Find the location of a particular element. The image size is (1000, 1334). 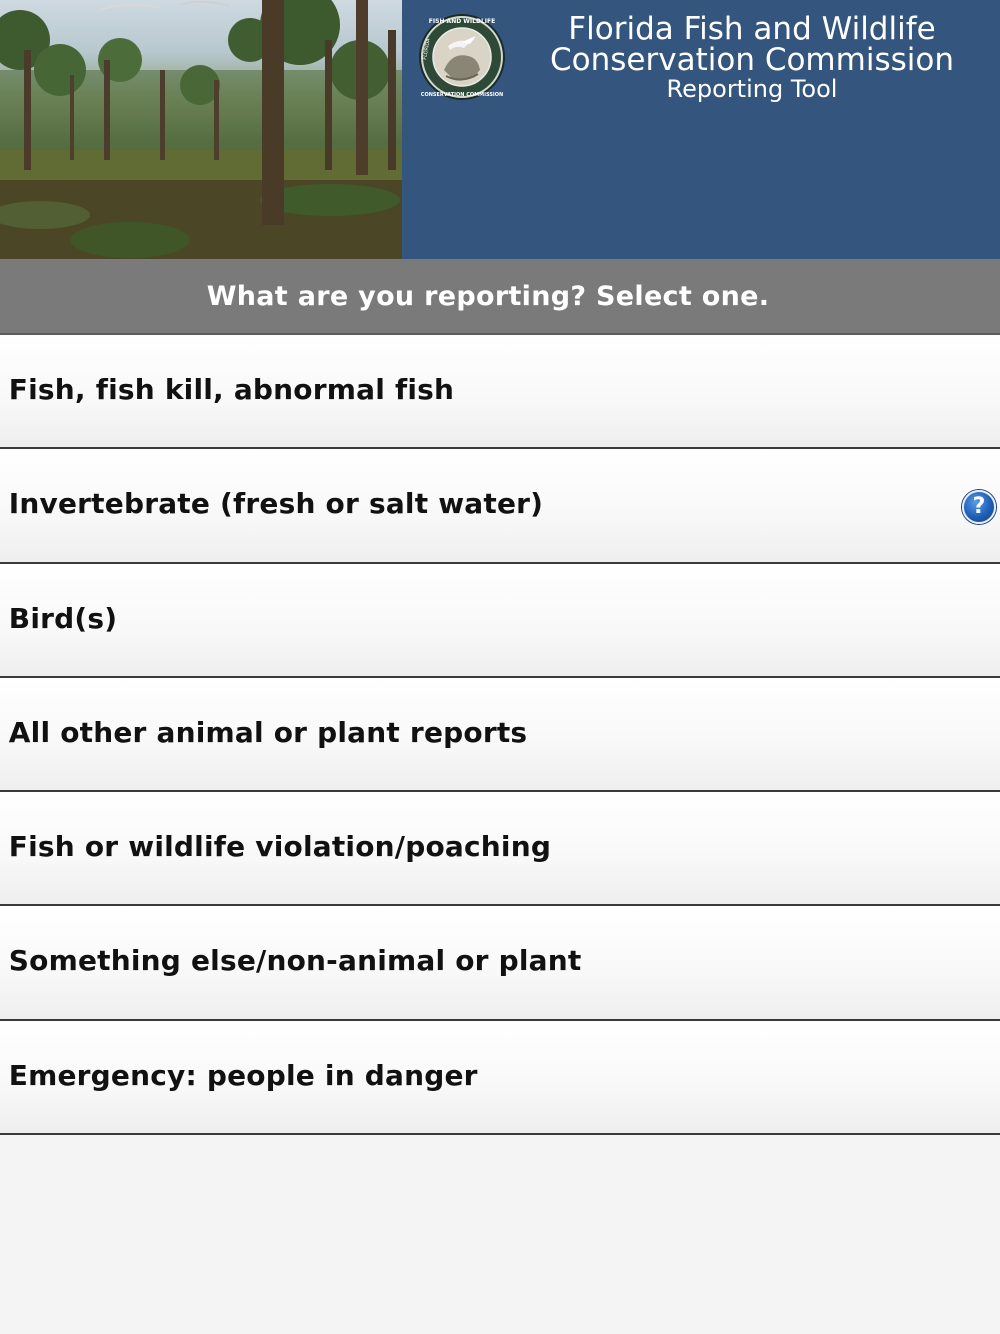

help-question-icon: ? is located at coordinates (979, 507).